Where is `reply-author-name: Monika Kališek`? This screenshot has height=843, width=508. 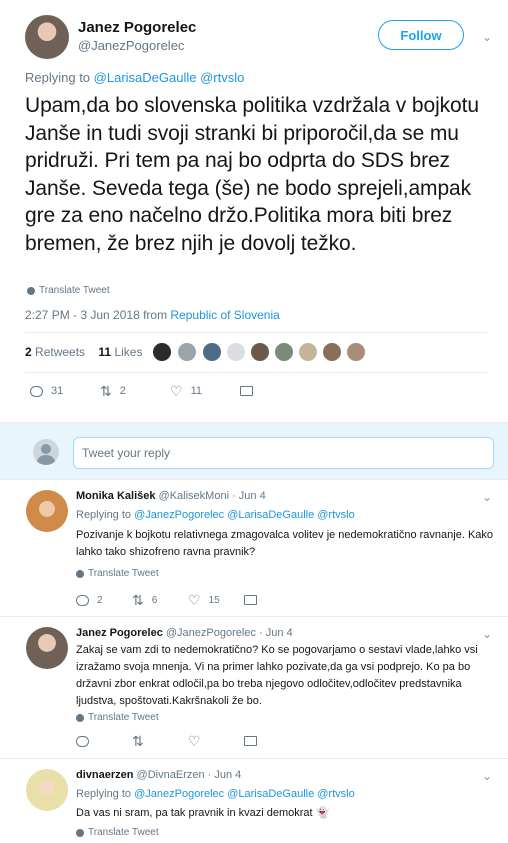
reply-author-name: Monika Kališek is located at coordinates (115, 496).